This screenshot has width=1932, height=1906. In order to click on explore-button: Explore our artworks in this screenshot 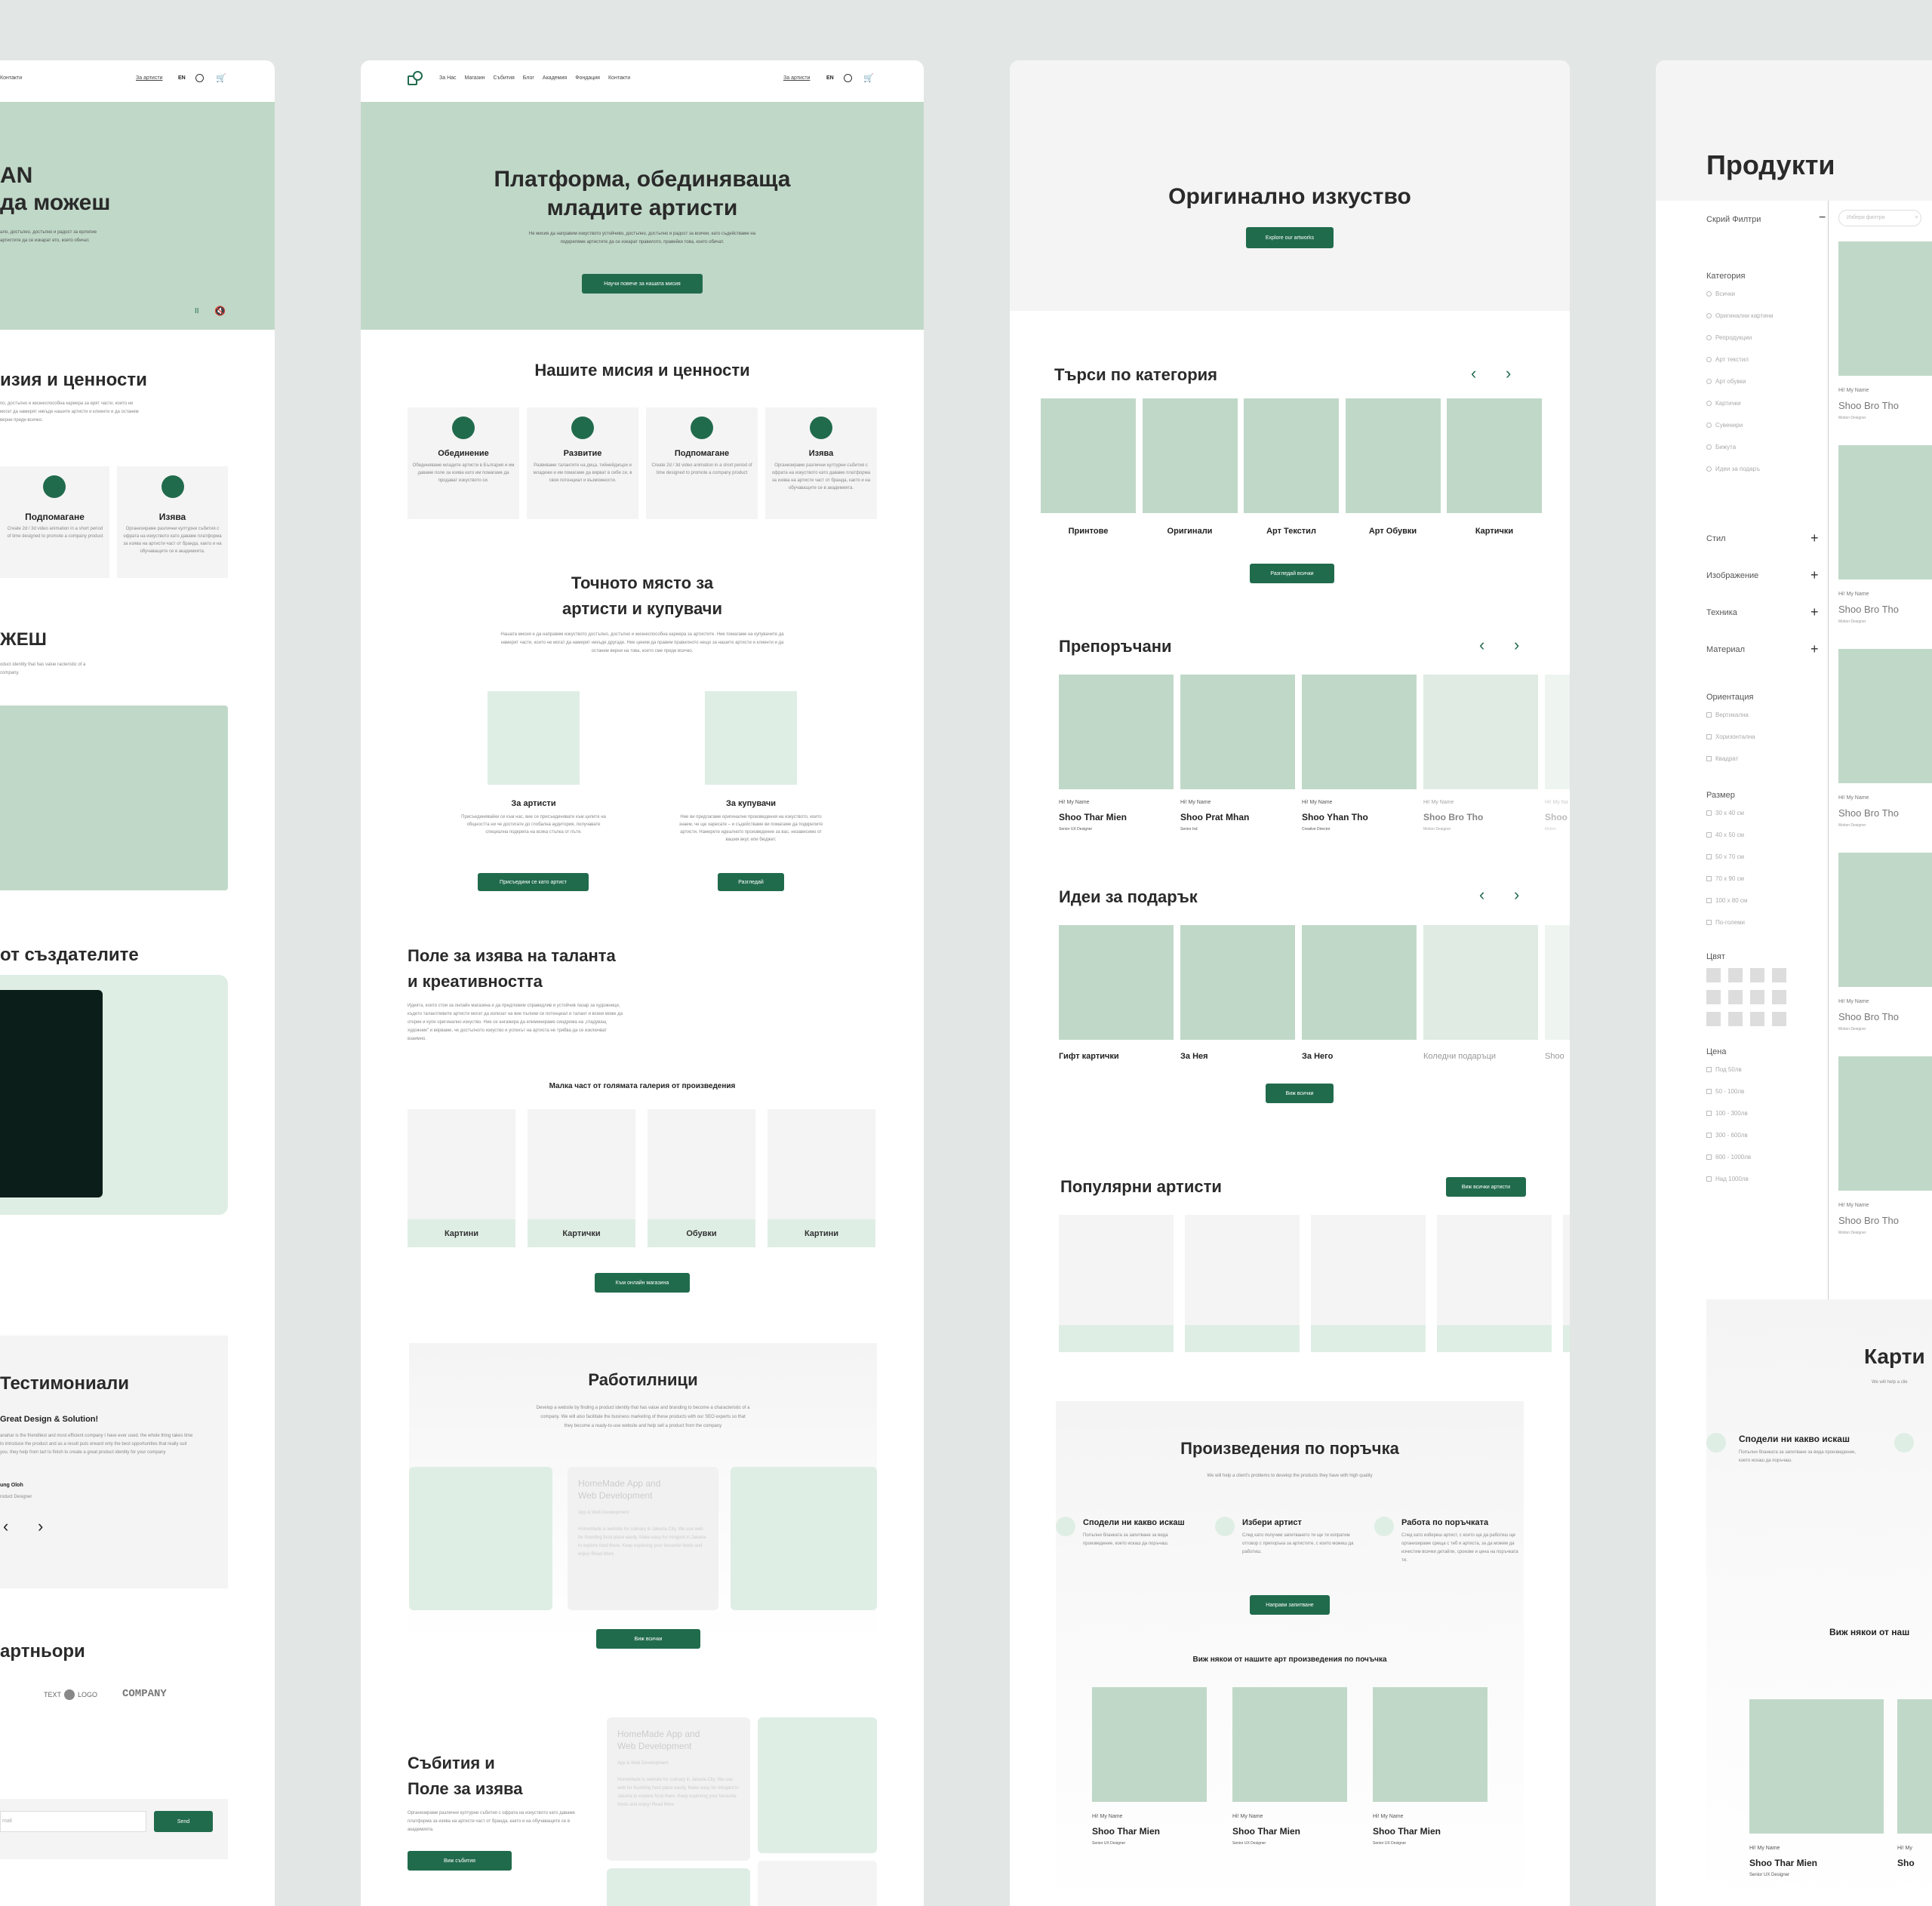, I will do `click(1290, 238)`.